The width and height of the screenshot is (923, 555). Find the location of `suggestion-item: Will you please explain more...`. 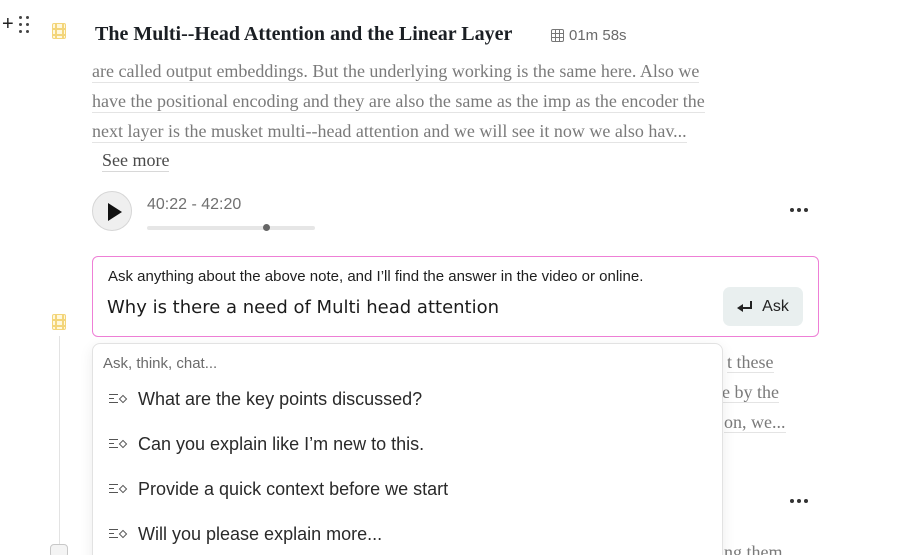

suggestion-item: Will you please explain more... is located at coordinates (245, 534).